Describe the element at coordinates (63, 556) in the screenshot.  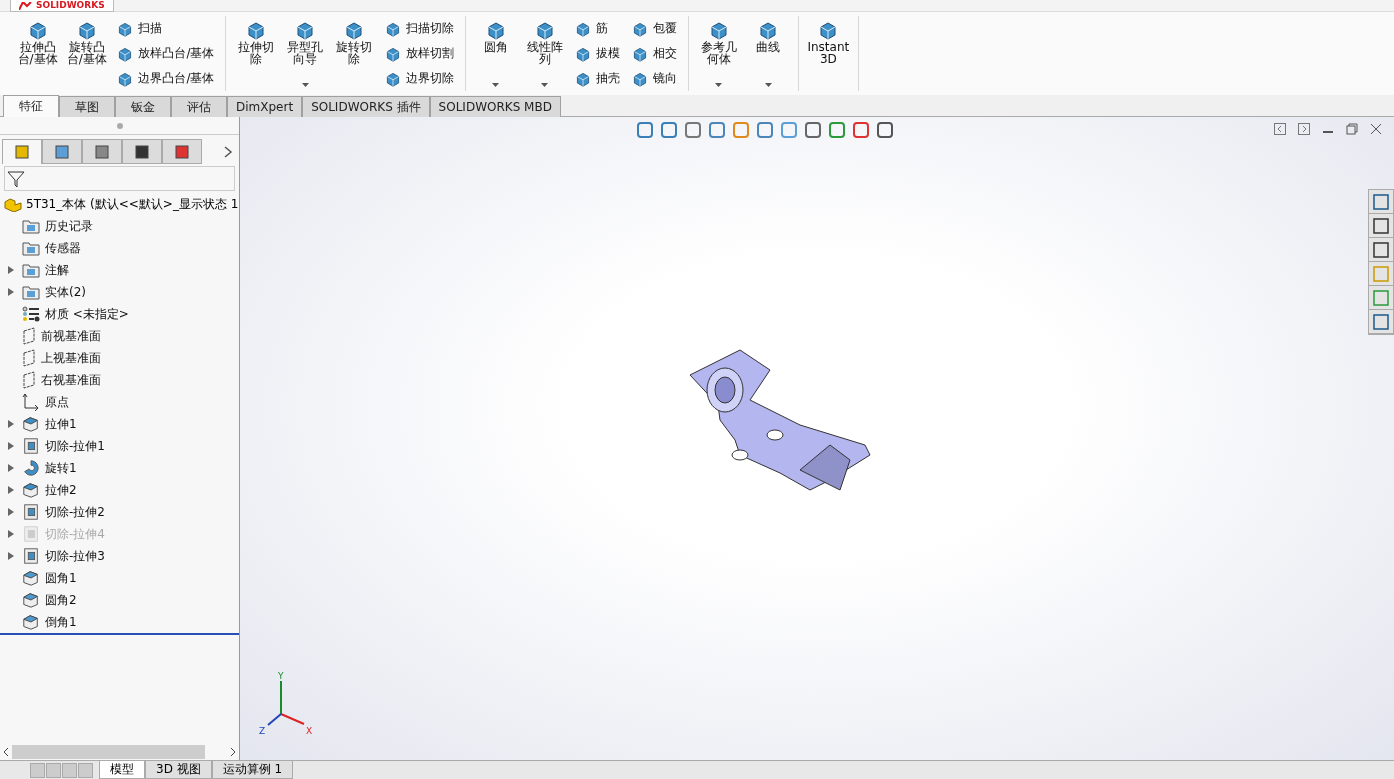
I see `tree-item: 切除-拉伸3` at that location.